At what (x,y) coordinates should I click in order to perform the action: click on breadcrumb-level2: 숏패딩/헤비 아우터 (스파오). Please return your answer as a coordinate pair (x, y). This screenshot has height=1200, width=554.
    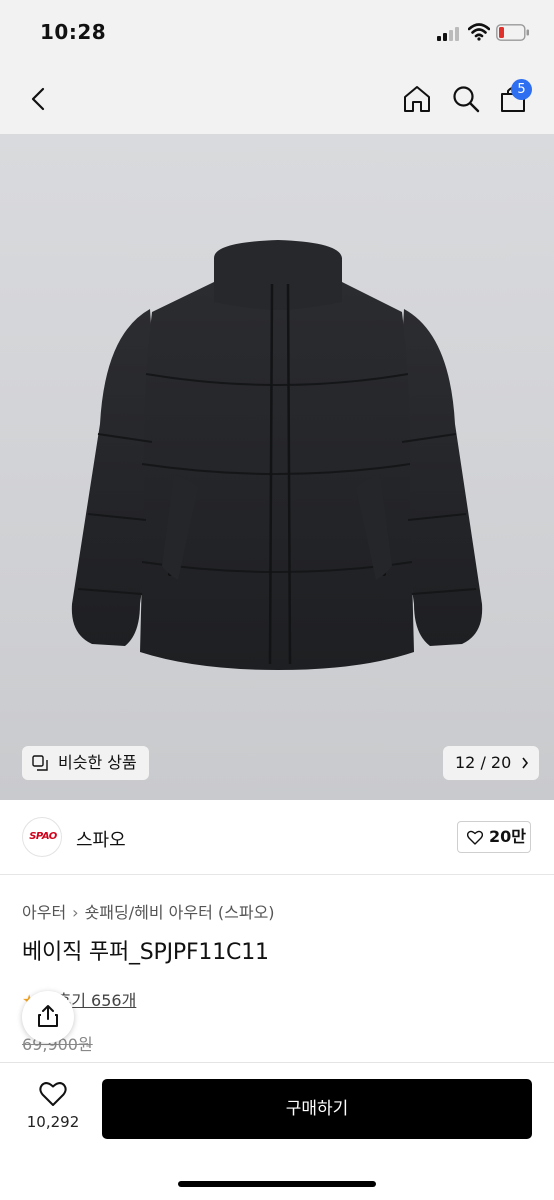
    Looking at the image, I should click on (180, 912).